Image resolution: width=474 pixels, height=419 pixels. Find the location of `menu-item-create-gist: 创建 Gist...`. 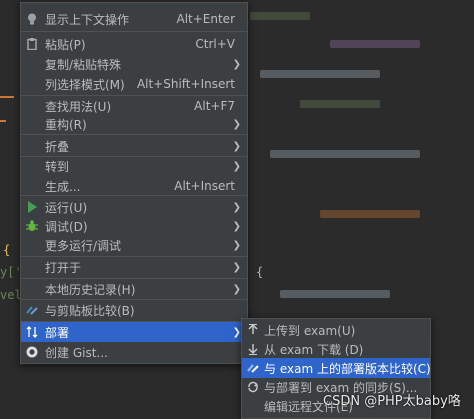

menu-item-create-gist: 创建 Gist... is located at coordinates (134, 352).